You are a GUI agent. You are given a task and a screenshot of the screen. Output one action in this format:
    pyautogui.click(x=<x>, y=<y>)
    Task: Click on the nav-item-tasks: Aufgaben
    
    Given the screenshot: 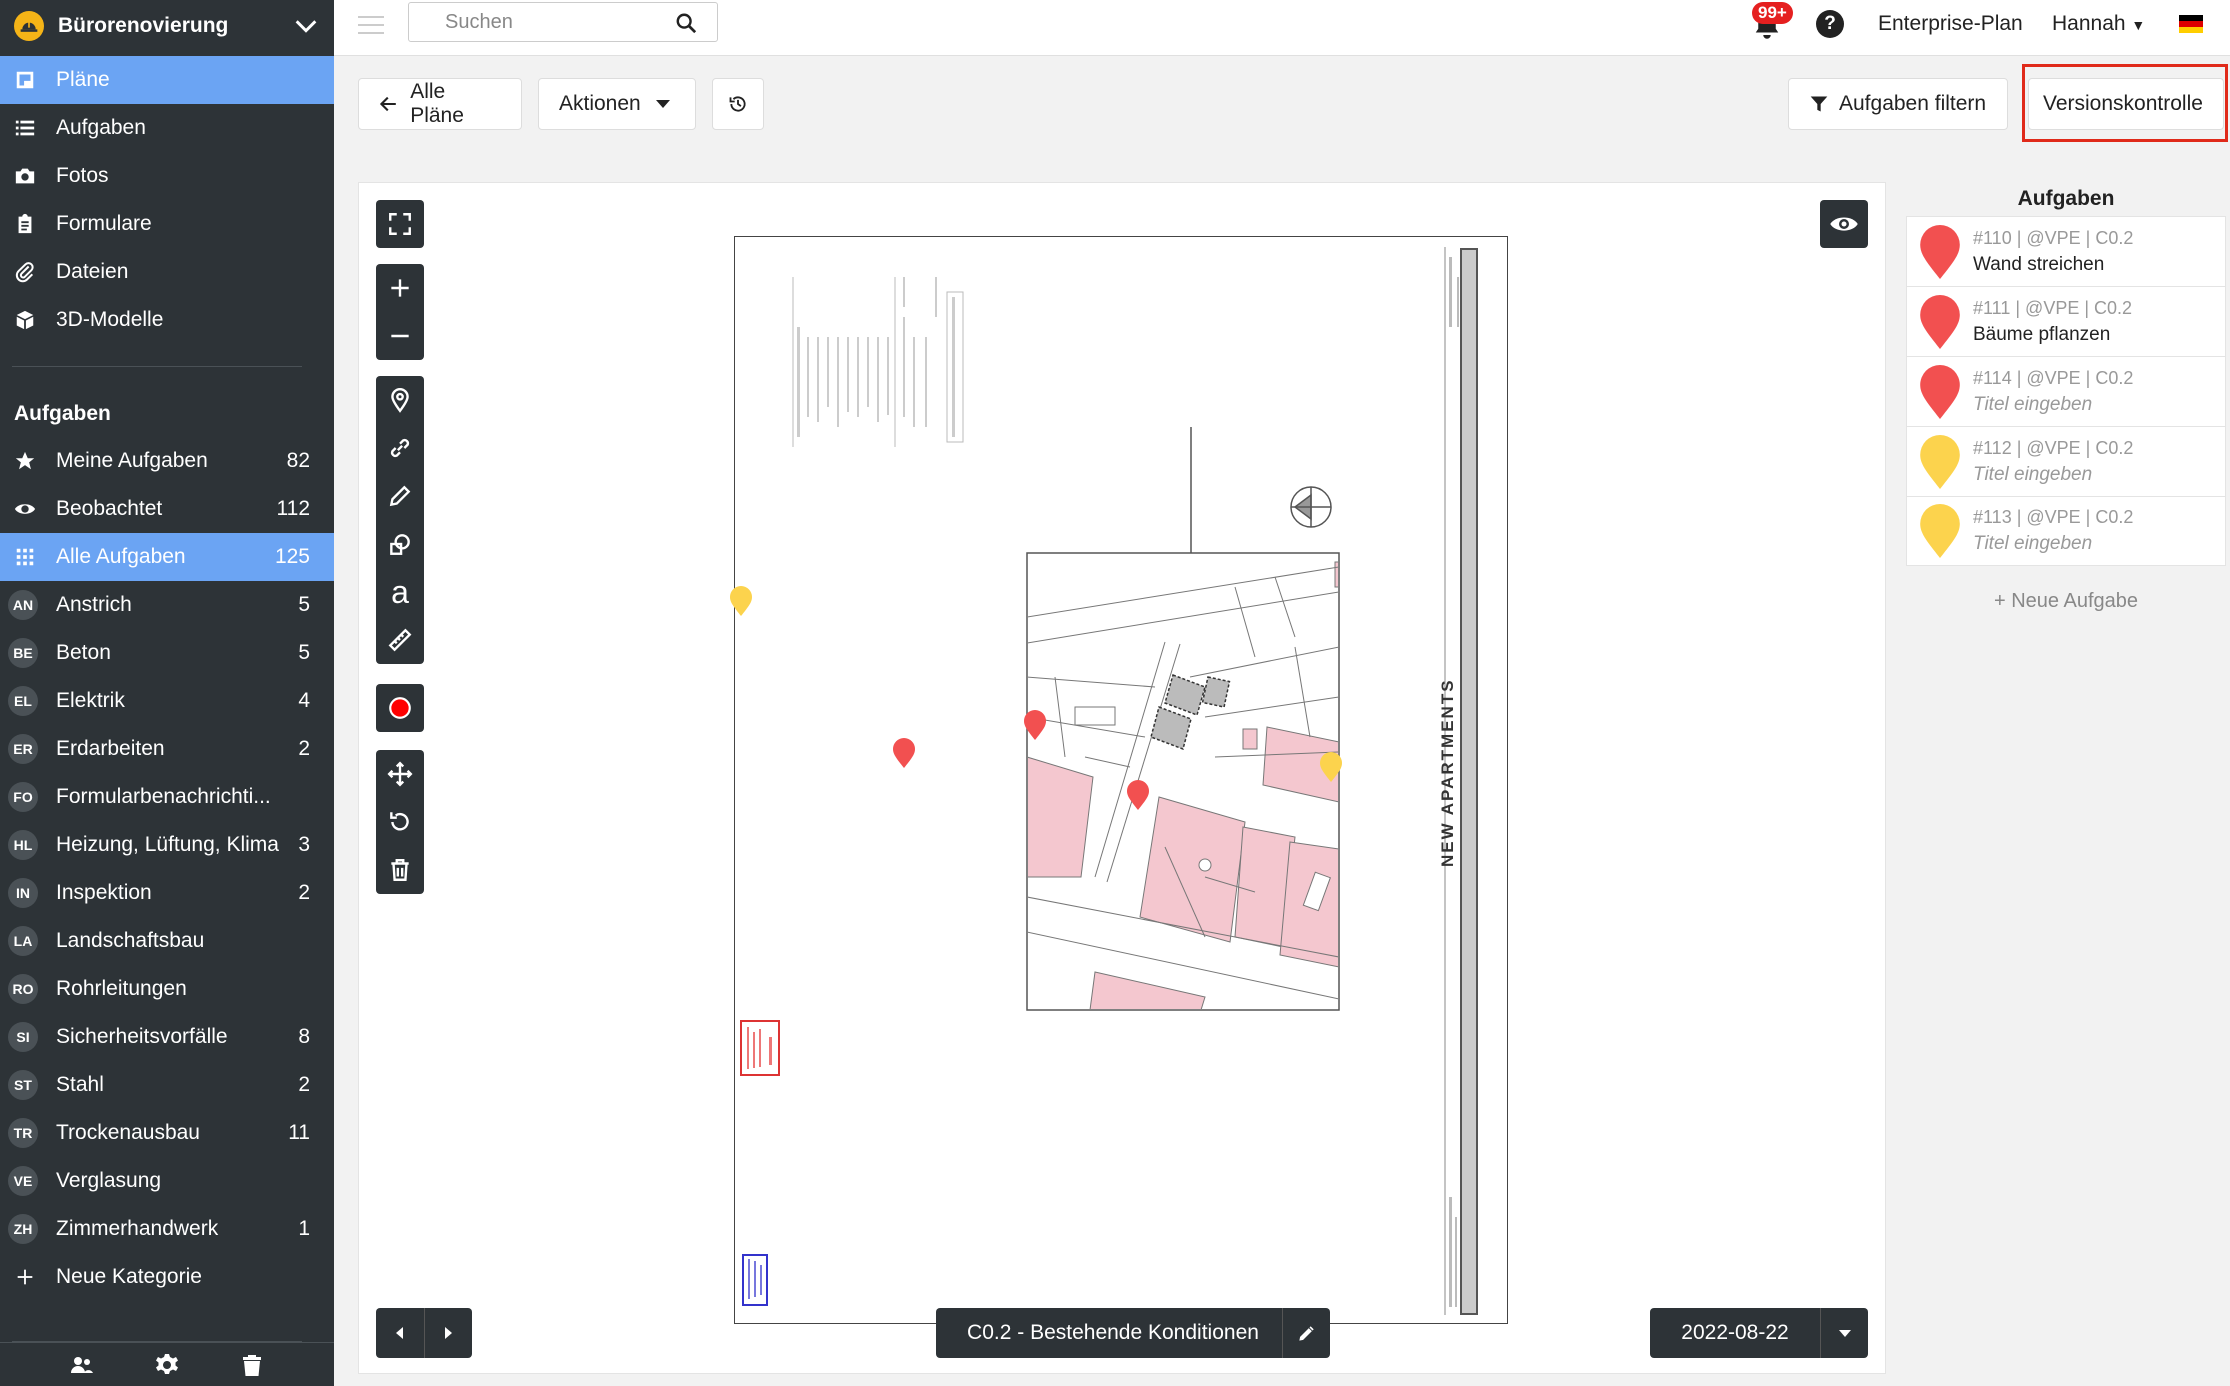 What is the action you would take?
    pyautogui.click(x=167, y=128)
    